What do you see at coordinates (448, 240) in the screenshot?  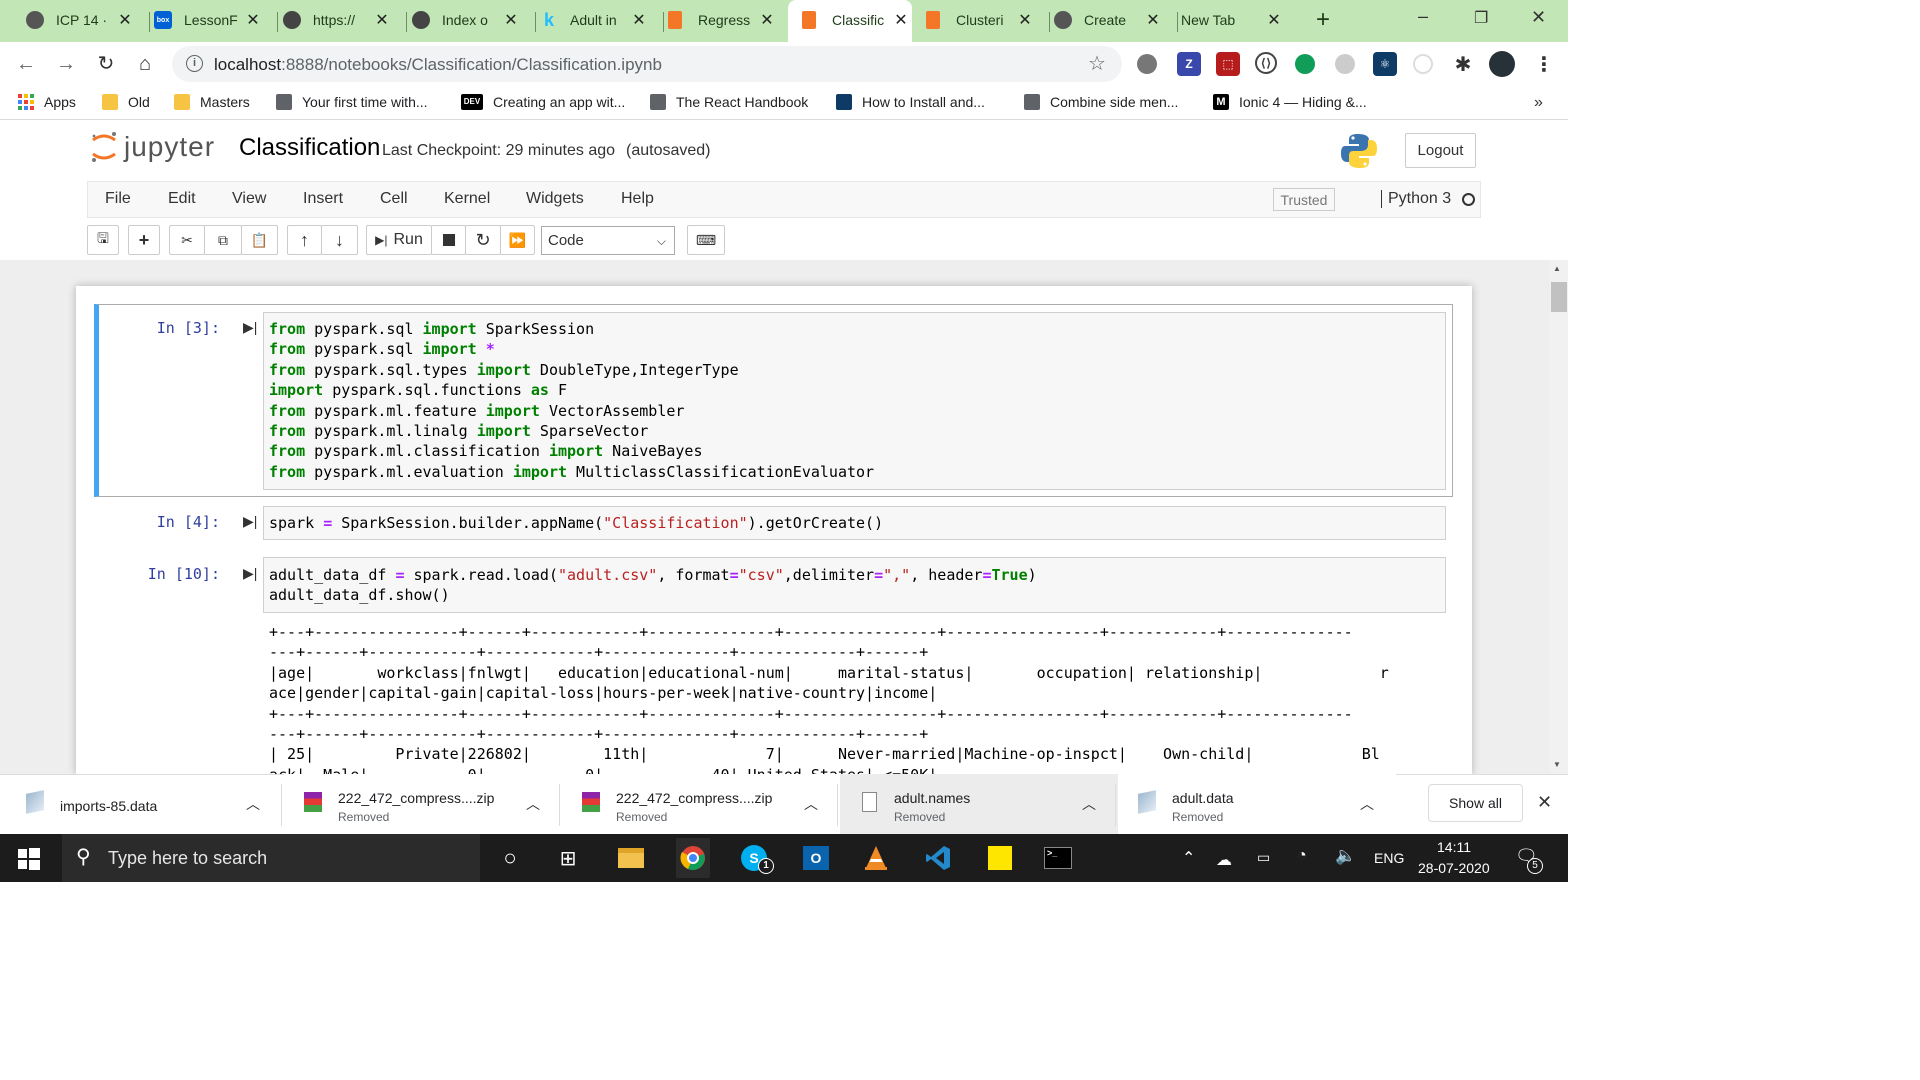 I see `interrupt-kernel-button` at bounding box center [448, 240].